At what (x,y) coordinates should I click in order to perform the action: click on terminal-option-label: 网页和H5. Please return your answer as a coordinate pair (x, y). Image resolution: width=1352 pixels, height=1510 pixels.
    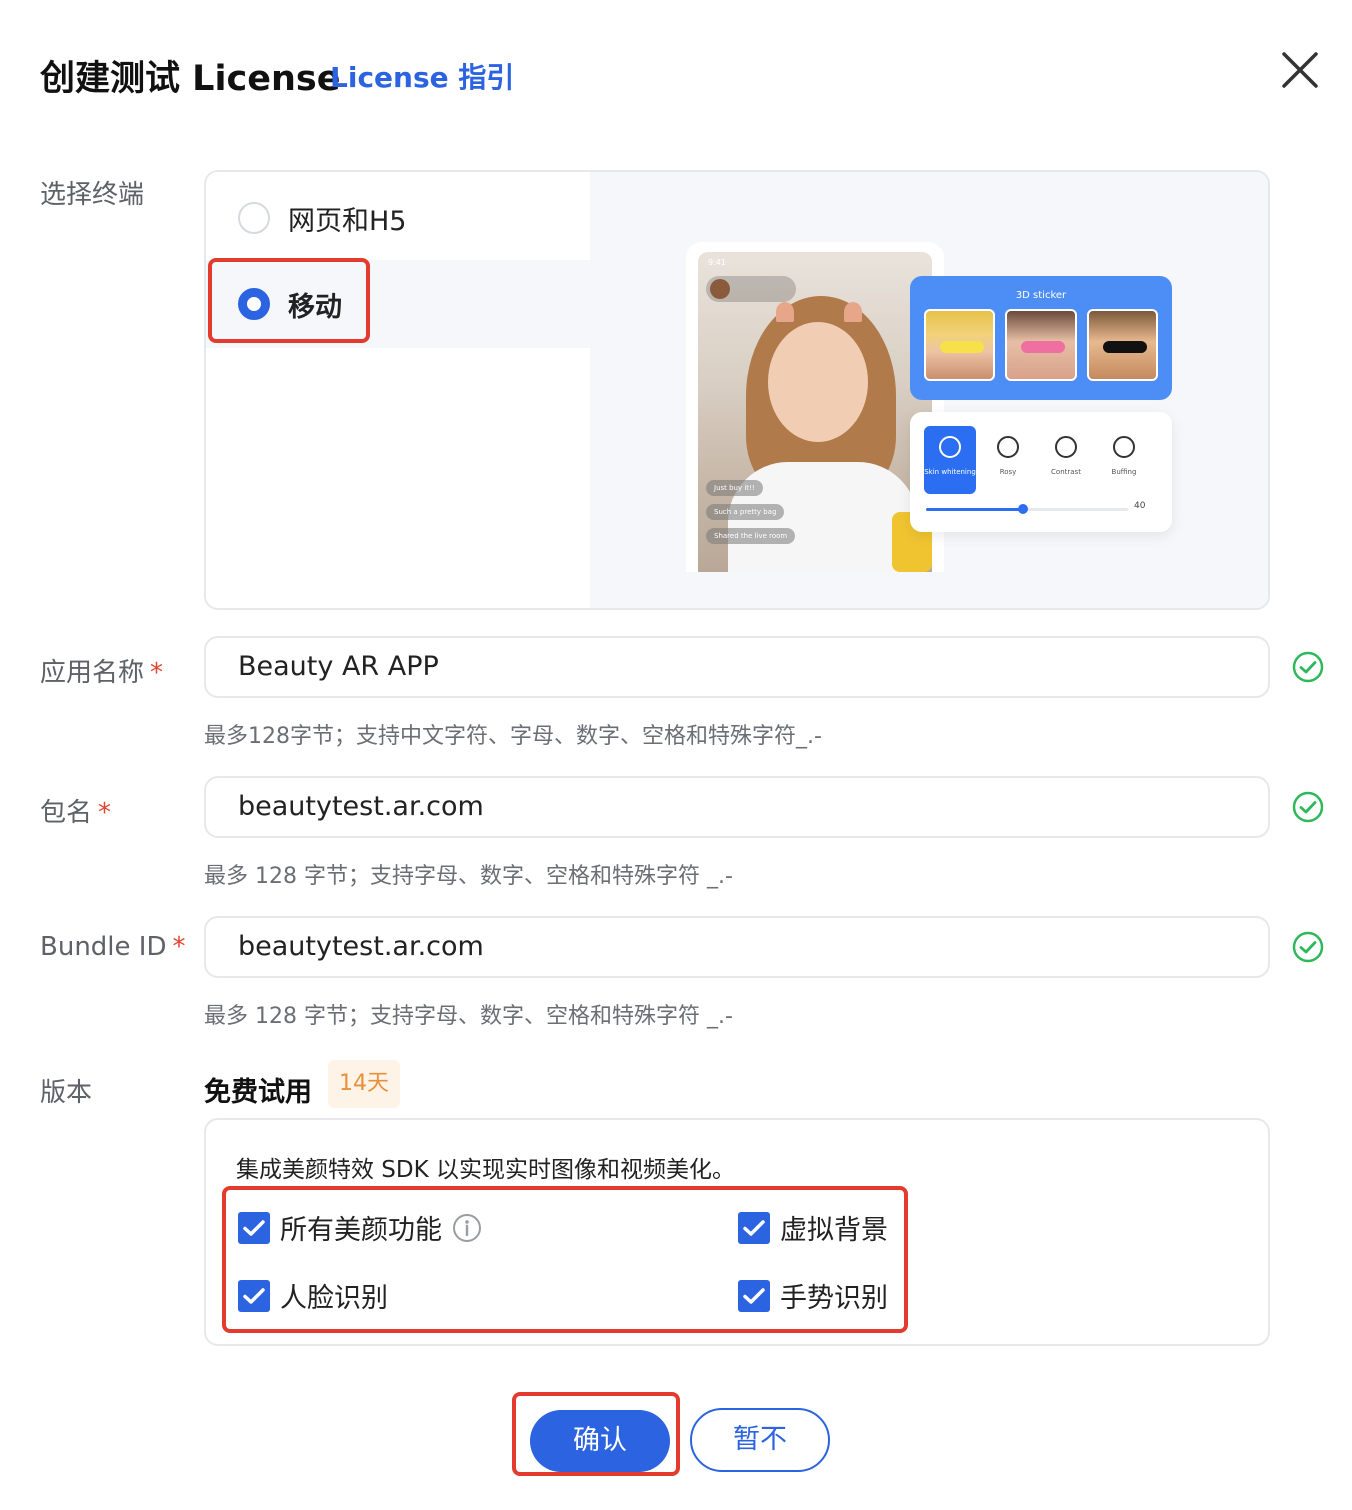
    Looking at the image, I should click on (347, 221).